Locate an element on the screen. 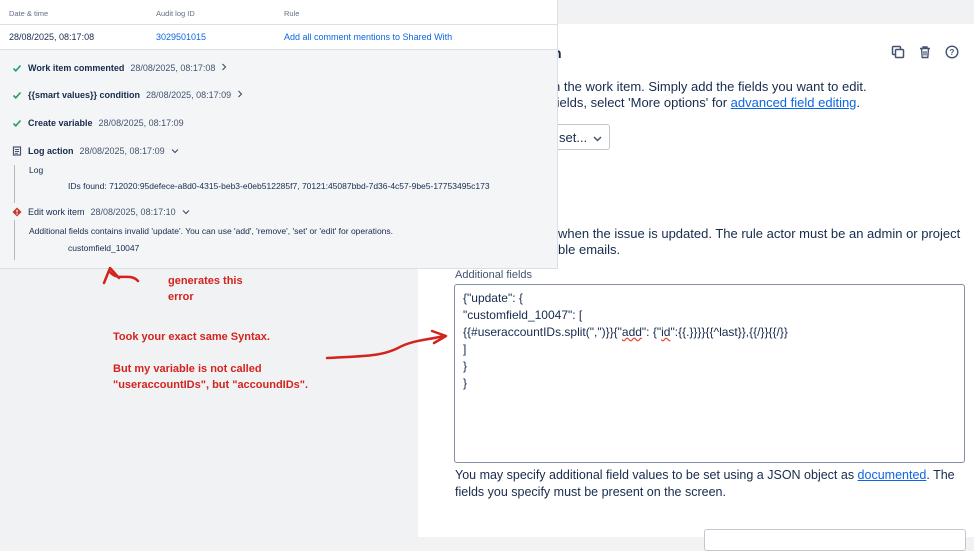  annotation-syntax: Took your exact same Syntax. is located at coordinates (191, 337).